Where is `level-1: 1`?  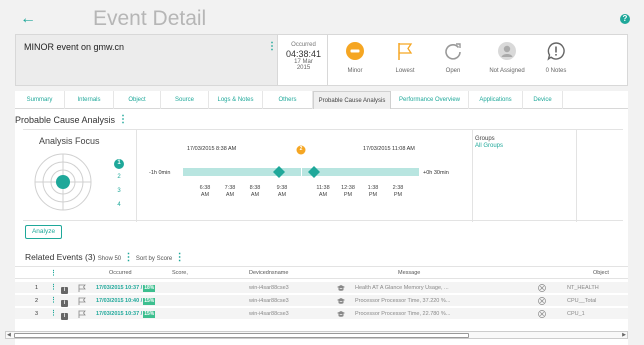 level-1: 1 is located at coordinates (119, 163).